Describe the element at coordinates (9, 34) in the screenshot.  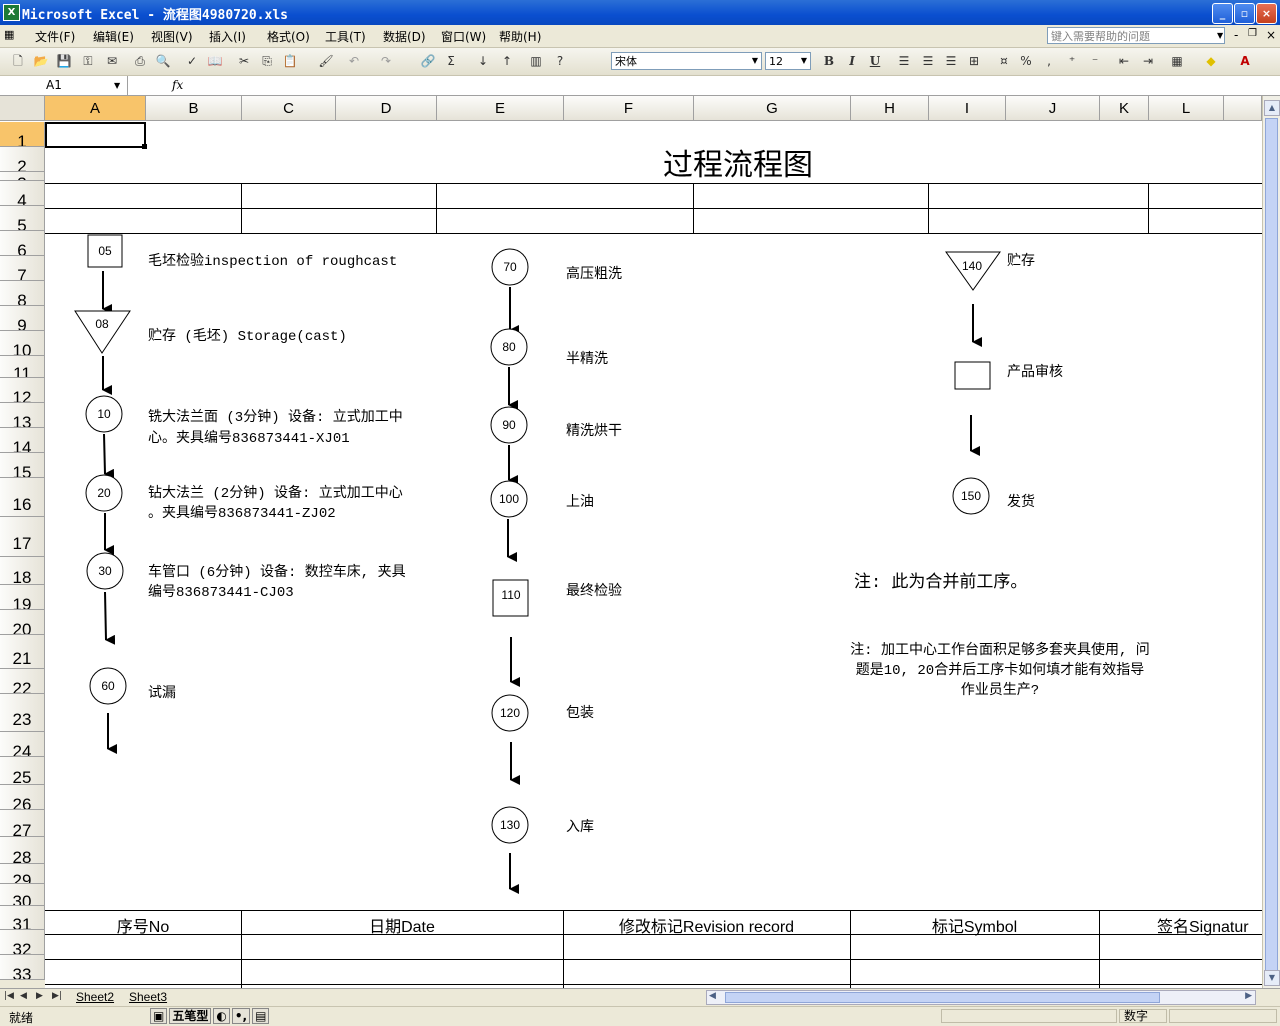
I see `workbook-icon: ▦` at that location.